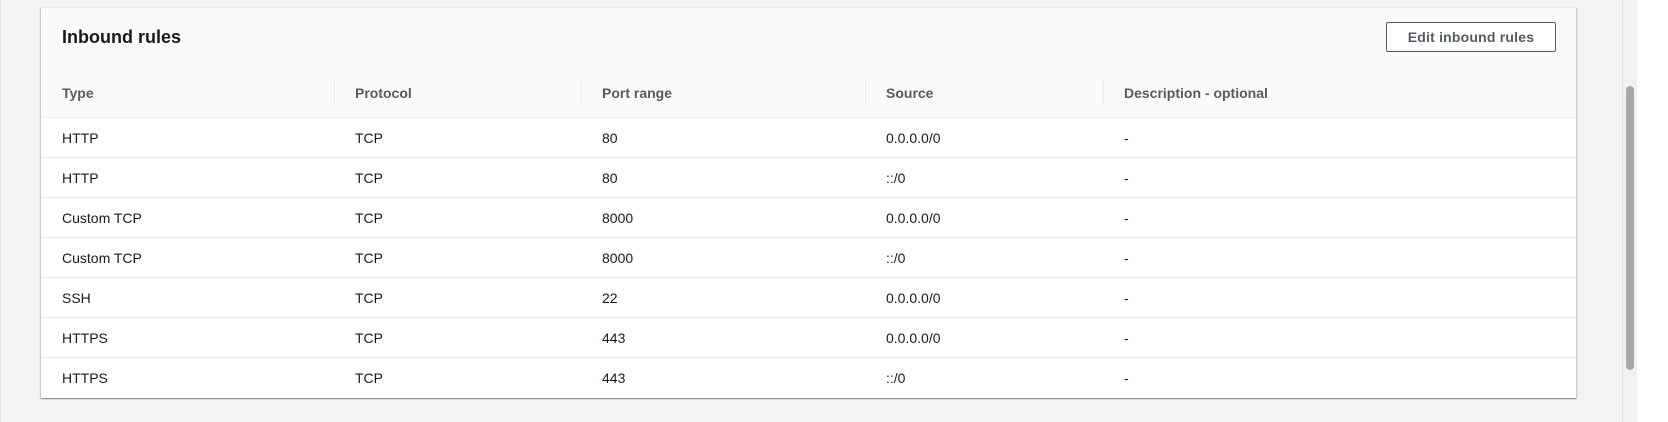 The image size is (1668, 422). Describe the element at coordinates (808, 38) in the screenshot. I see `panel-header: Inbound rules Edit inbound rules` at that location.